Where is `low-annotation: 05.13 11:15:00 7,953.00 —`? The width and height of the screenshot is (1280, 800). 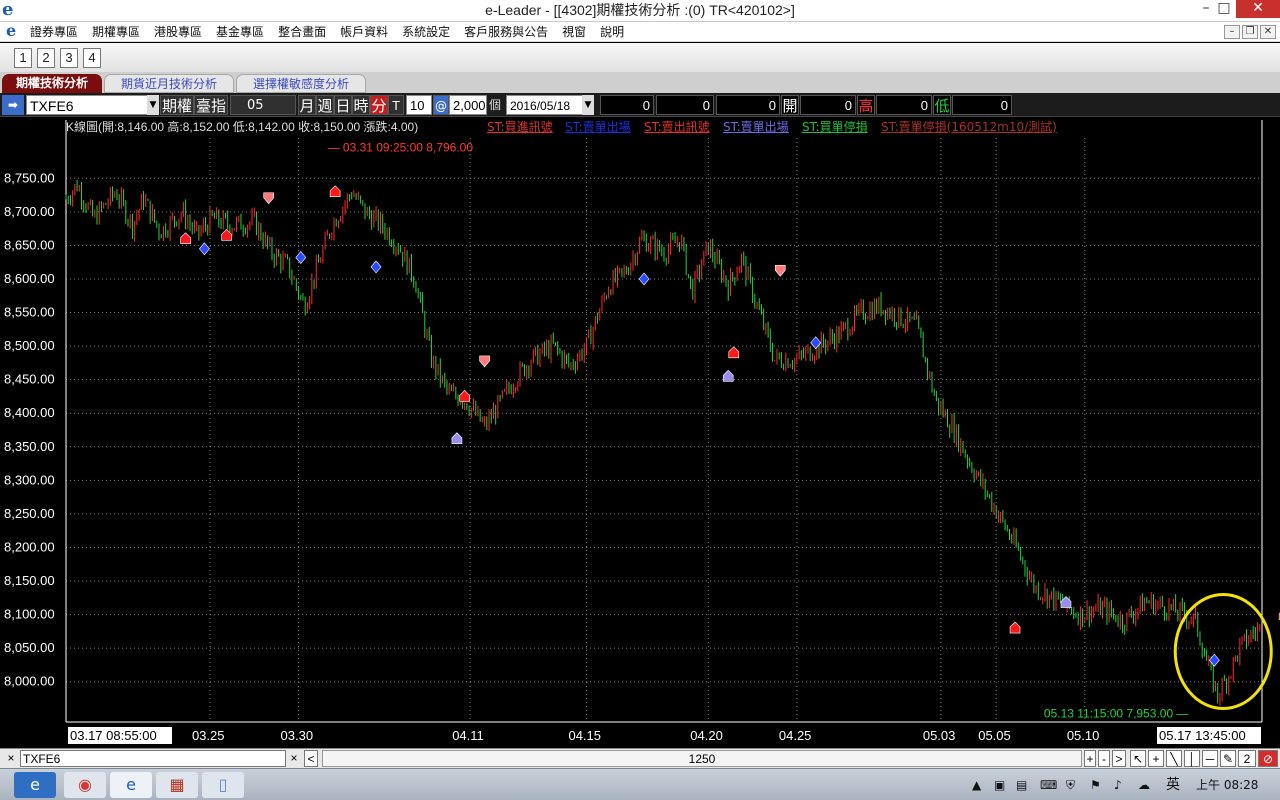 low-annotation: 05.13 11:15:00 7,953.00 — is located at coordinates (1116, 713).